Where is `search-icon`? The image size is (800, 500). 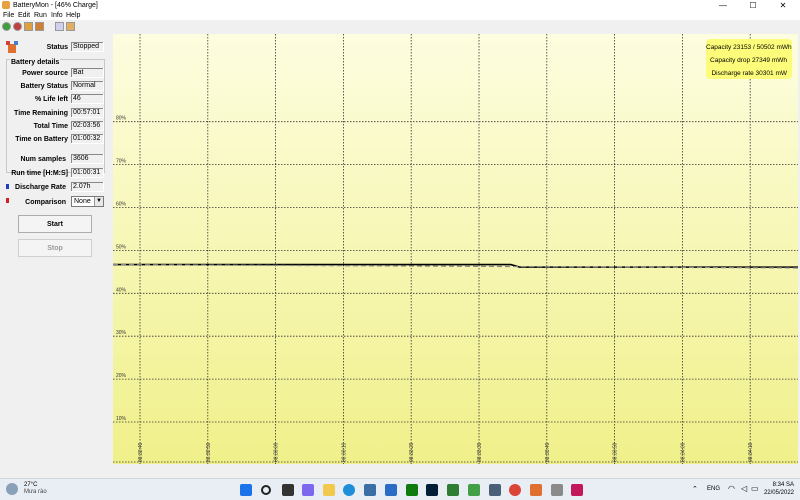
search-icon is located at coordinates (266, 490).